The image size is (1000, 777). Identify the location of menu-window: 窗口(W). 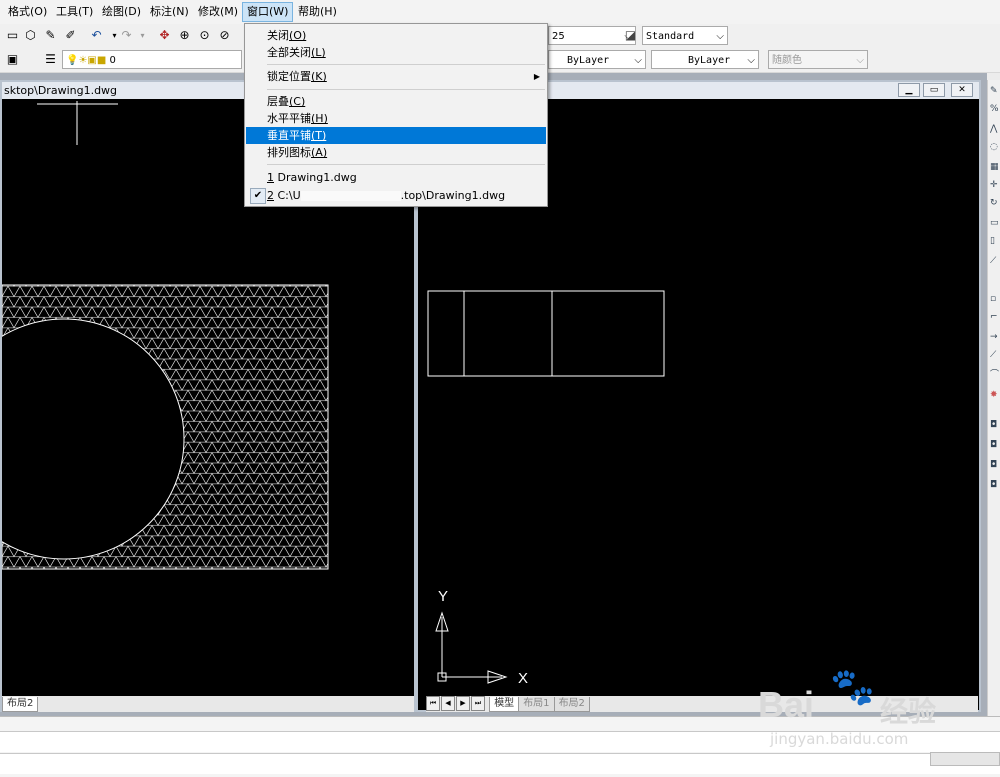
(268, 12).